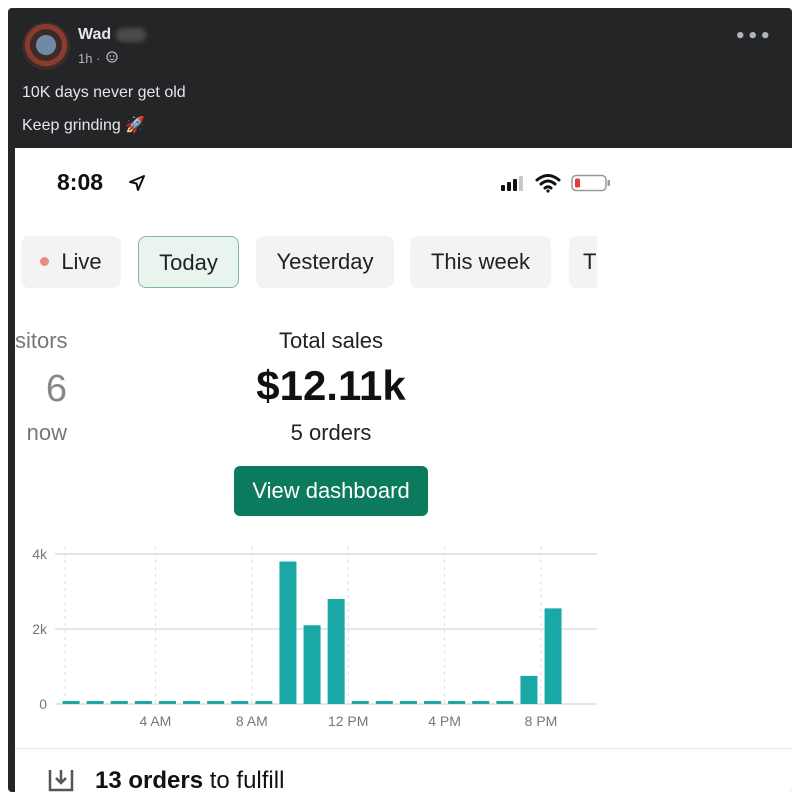  Describe the element at coordinates (481, 702) in the screenshot. I see `bar-5-pm` at that location.